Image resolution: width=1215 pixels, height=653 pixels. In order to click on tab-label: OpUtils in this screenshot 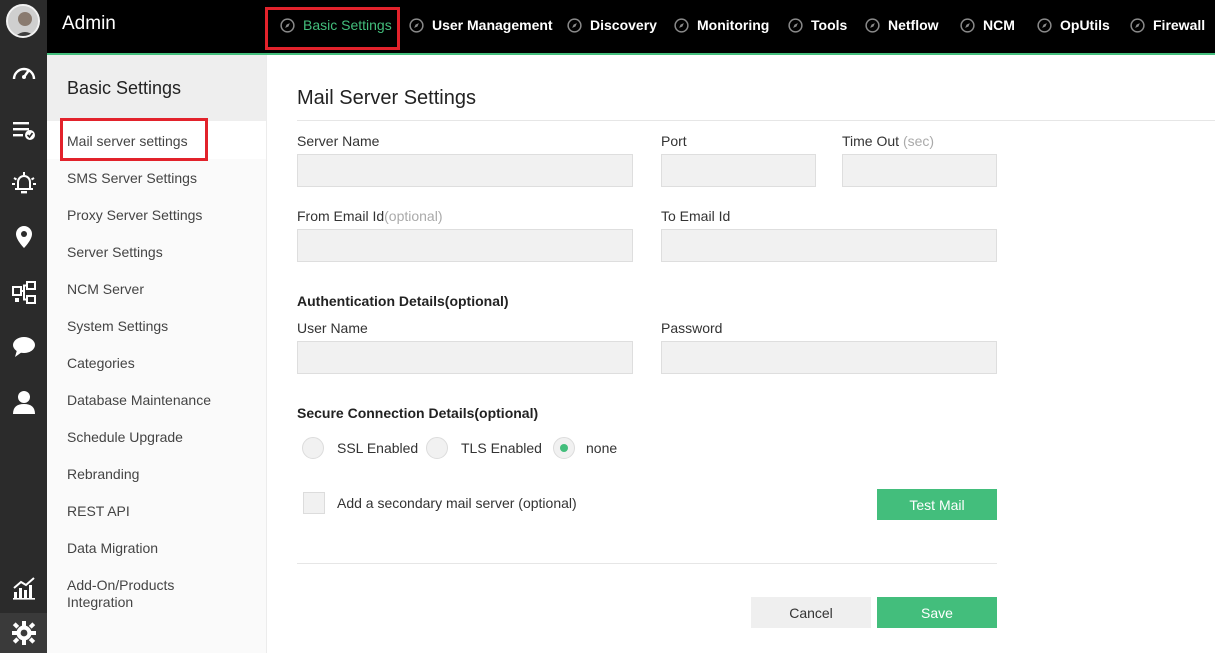, I will do `click(1085, 25)`.